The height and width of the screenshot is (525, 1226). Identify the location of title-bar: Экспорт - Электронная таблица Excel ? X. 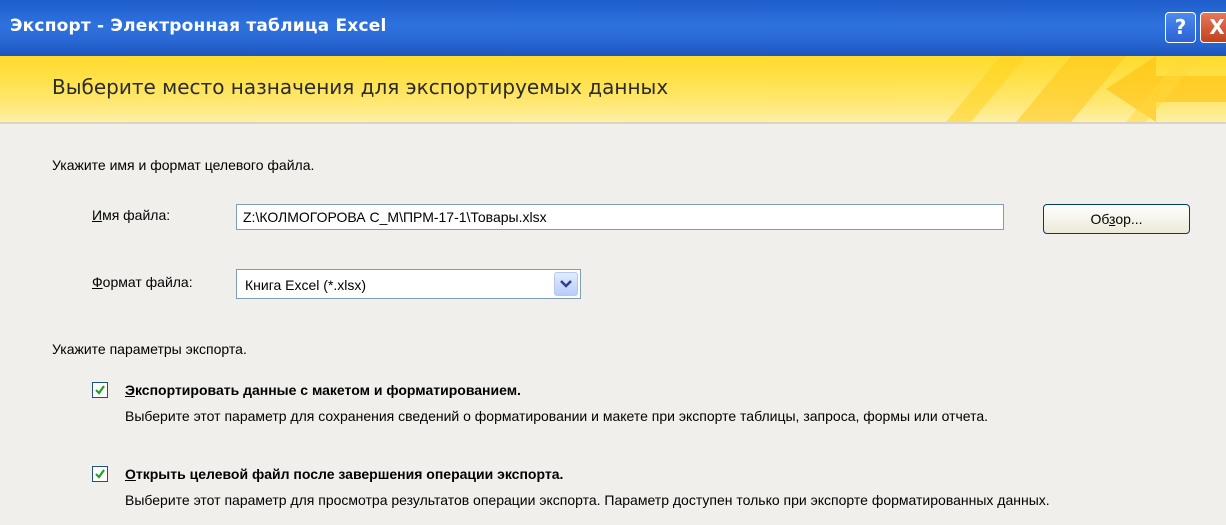
(613, 28).